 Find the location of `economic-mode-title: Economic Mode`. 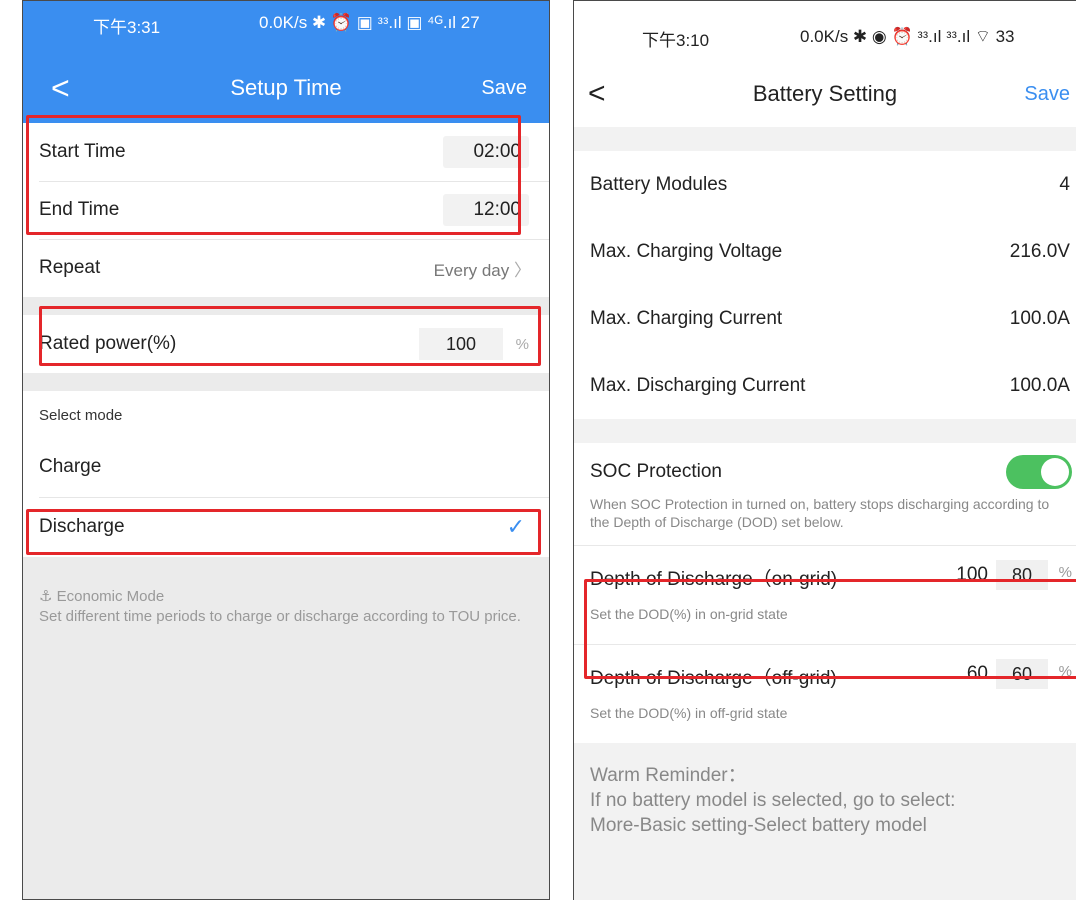

economic-mode-title: Economic Mode is located at coordinates (110, 596).